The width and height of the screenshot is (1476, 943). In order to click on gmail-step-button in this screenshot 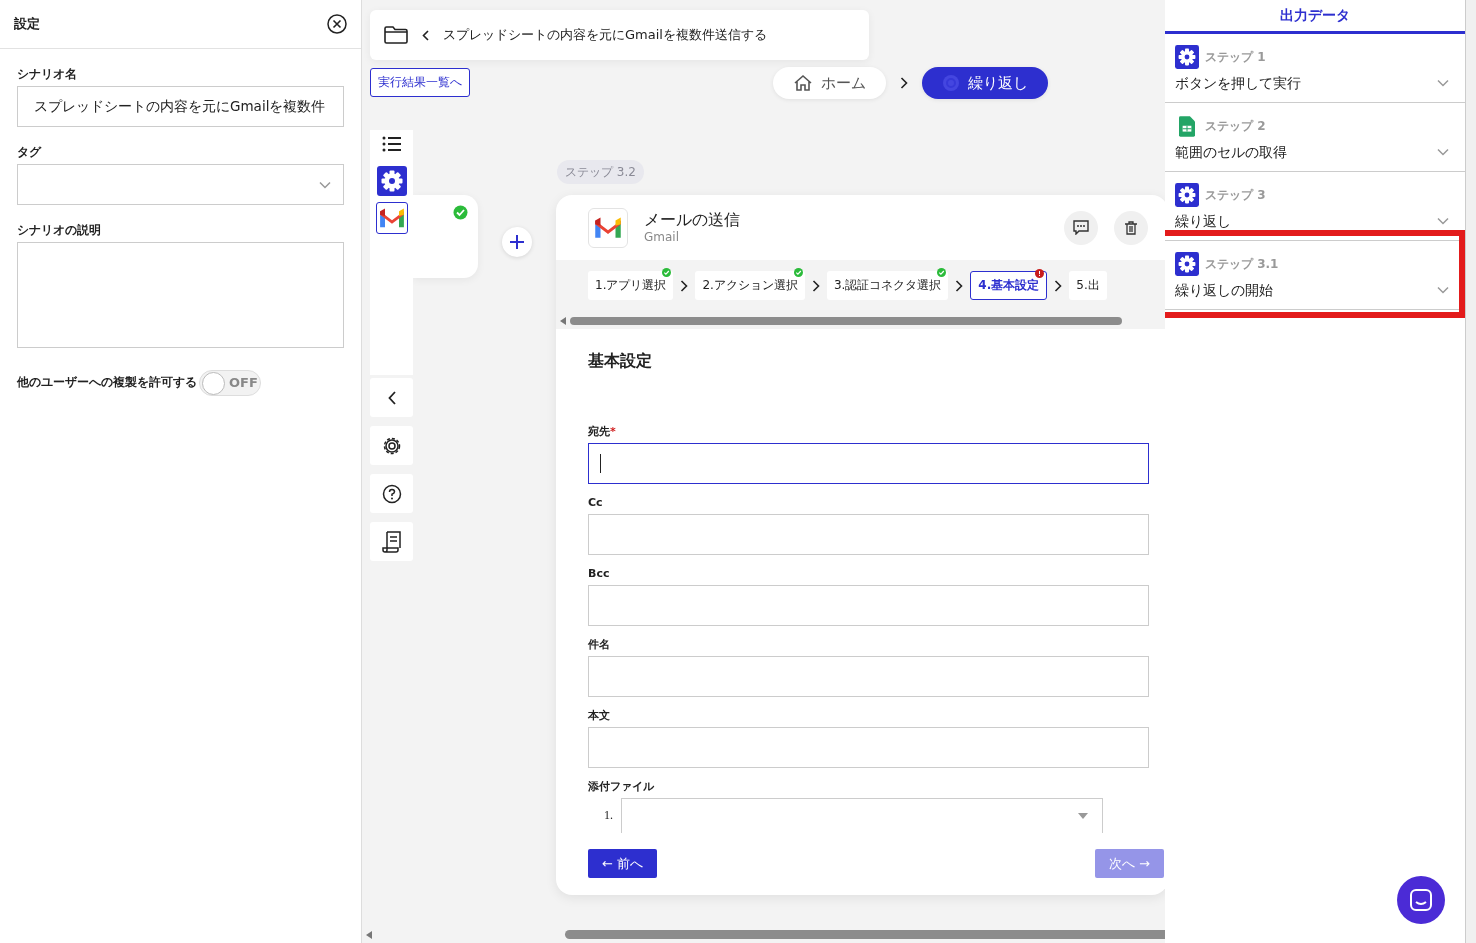, I will do `click(391, 218)`.